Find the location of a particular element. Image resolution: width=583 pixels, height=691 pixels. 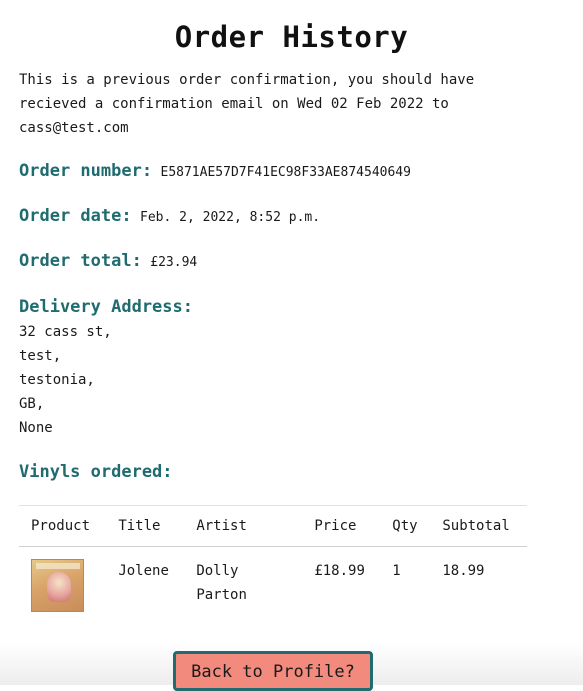

order-total-row: Order total: £23.94 is located at coordinates (291, 262).